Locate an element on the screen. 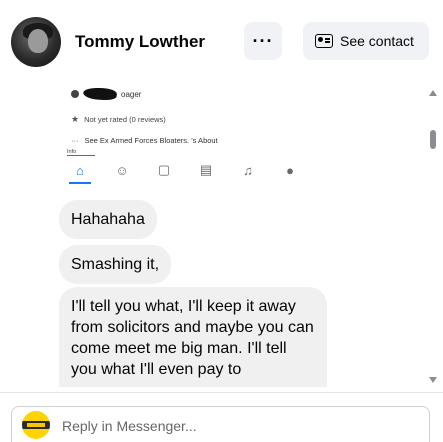  more-options-button: ··· is located at coordinates (263, 41).